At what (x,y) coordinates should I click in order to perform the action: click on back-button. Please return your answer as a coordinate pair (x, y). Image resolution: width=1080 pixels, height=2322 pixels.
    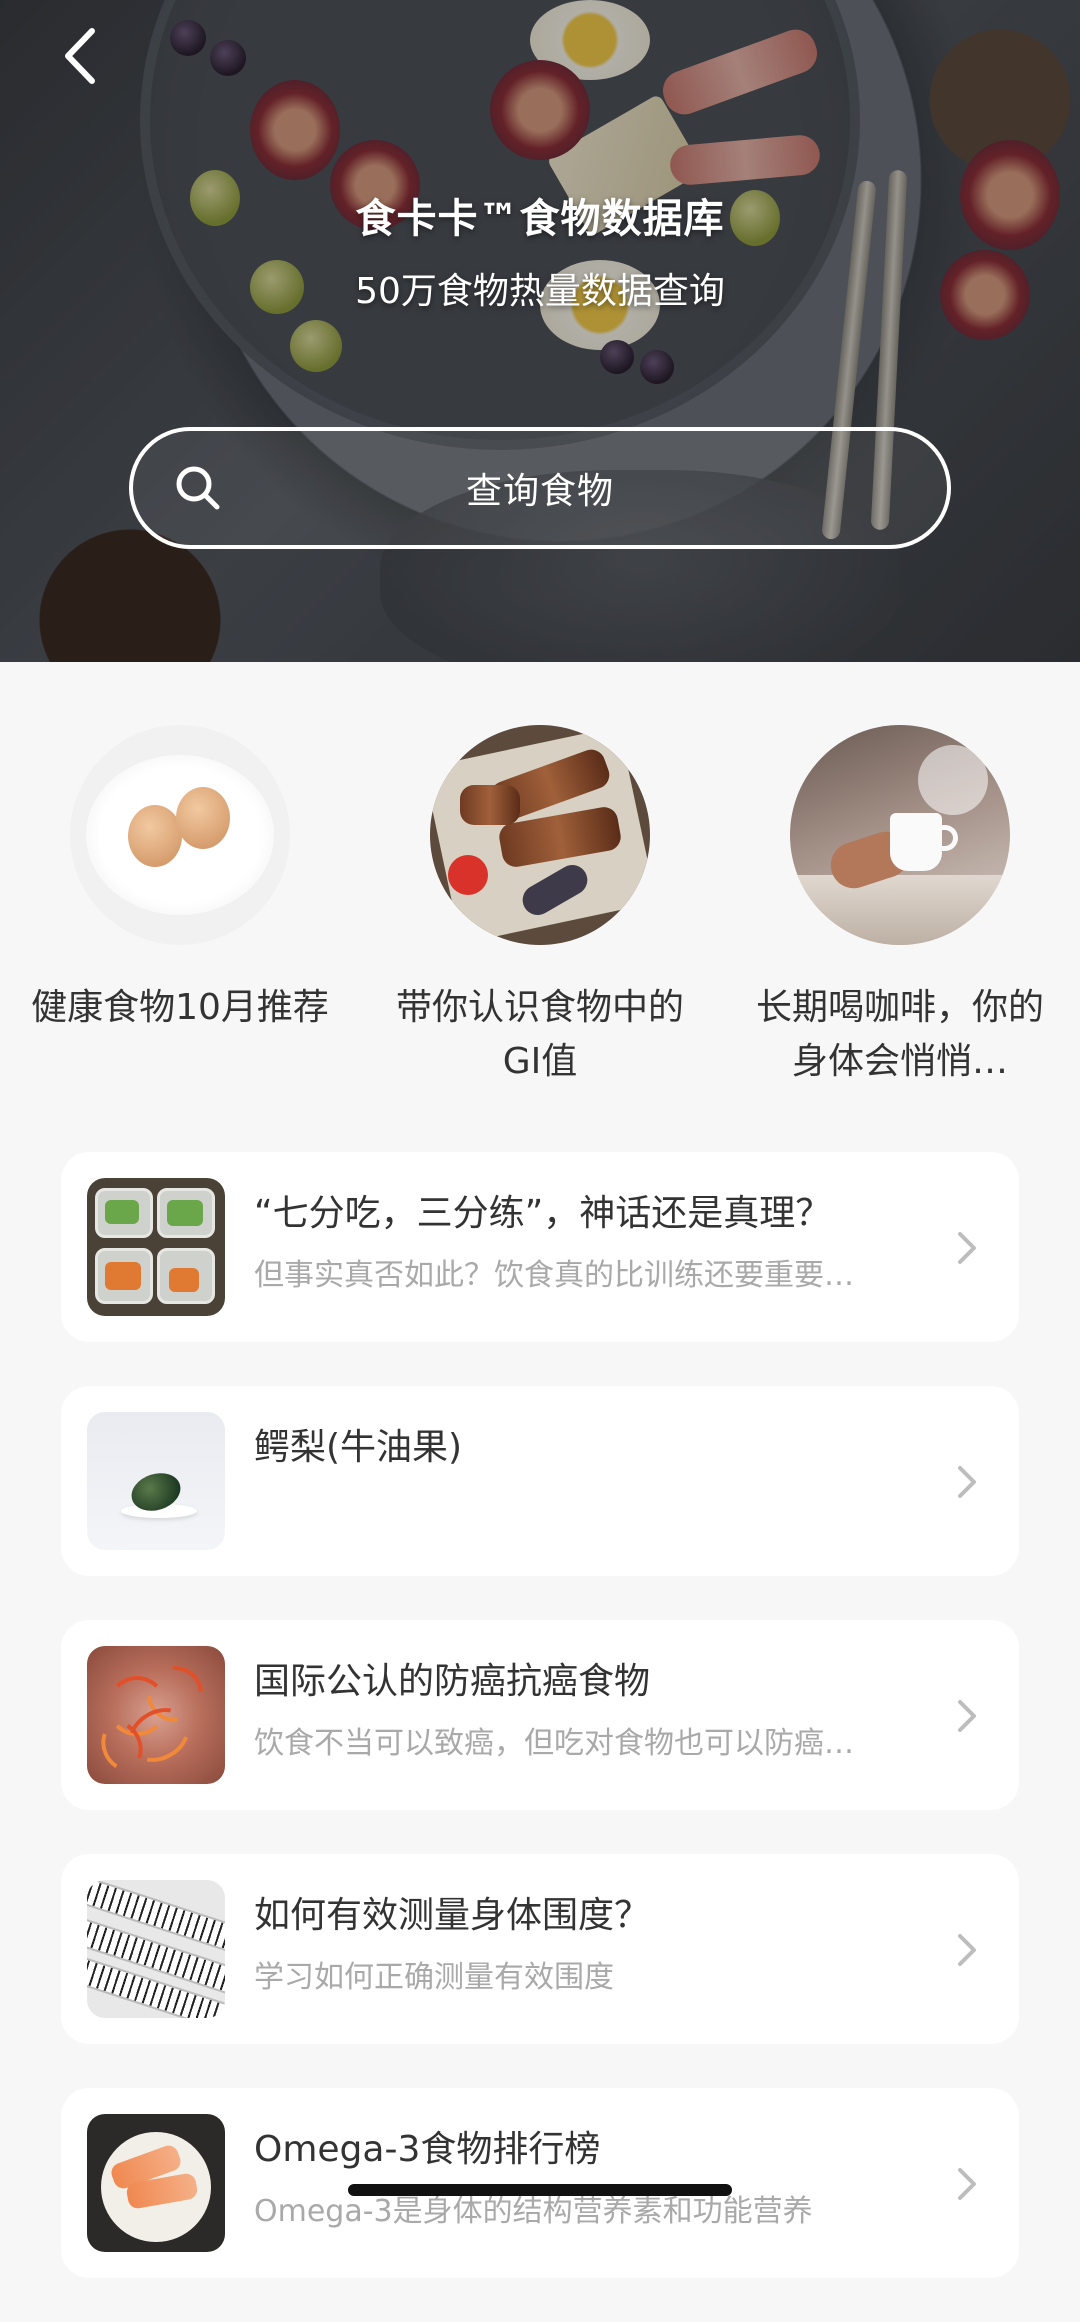
    Looking at the image, I should click on (80, 56).